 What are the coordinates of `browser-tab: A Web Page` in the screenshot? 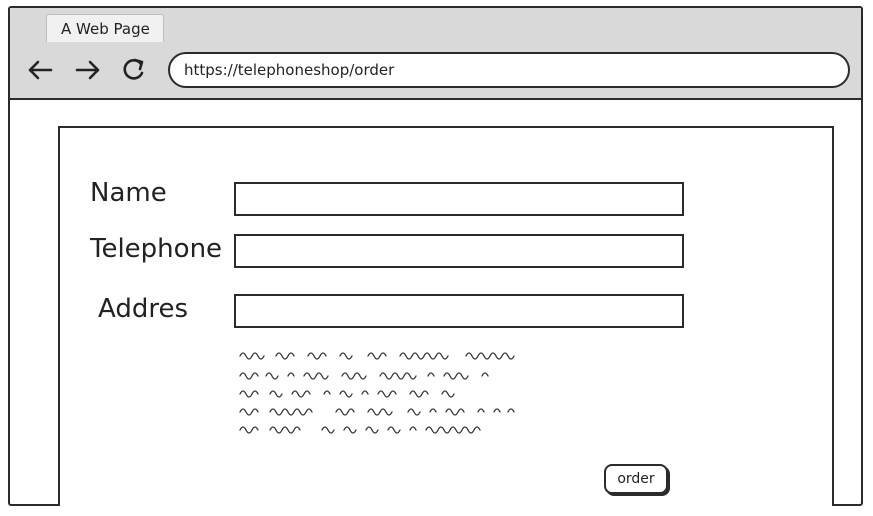 It's located at (105, 28).